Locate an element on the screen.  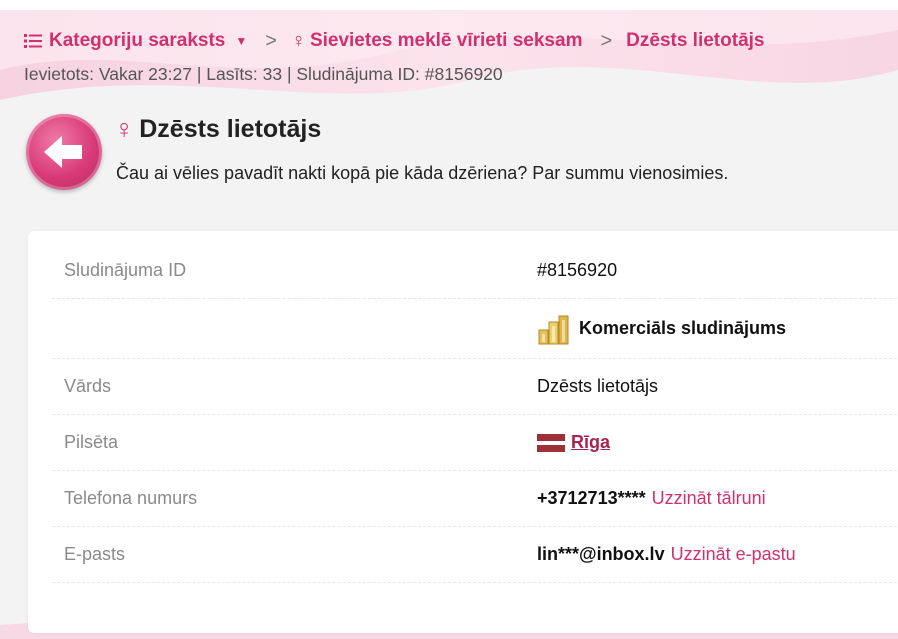
ad-title: ♀ Dzēsts lietotājs is located at coordinates (217, 129).